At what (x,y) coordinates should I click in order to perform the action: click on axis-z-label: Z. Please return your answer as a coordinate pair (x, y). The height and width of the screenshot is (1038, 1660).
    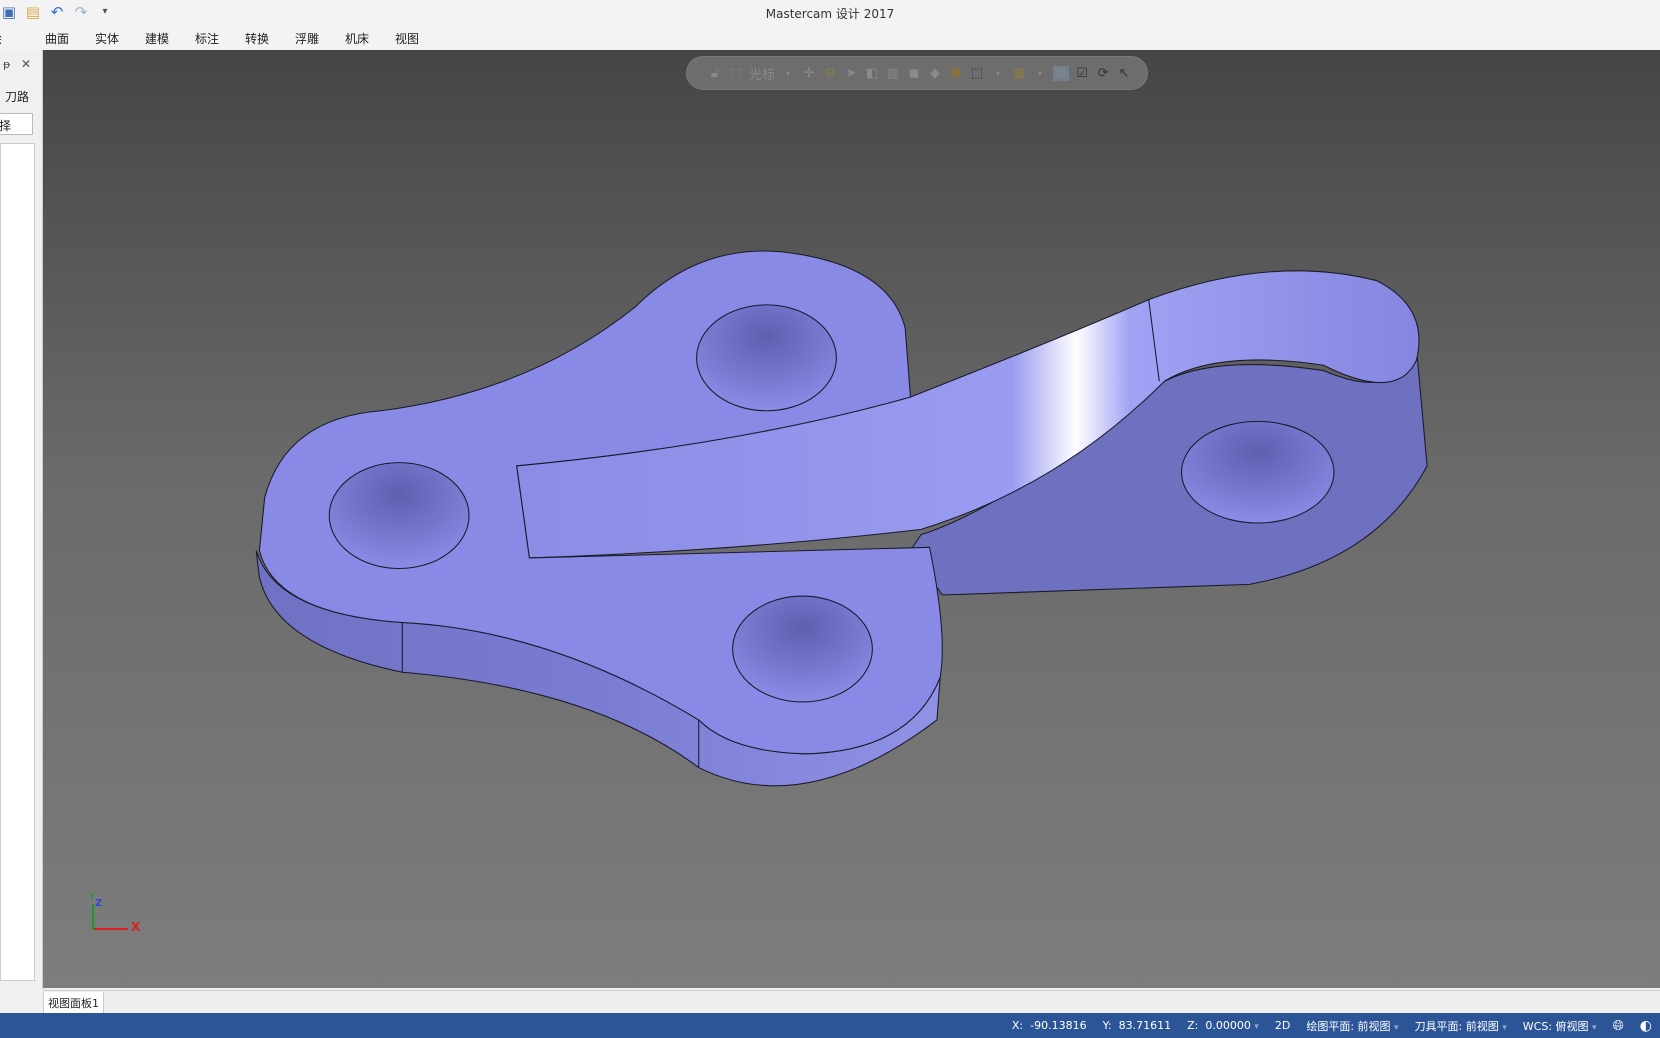
    Looking at the image, I should click on (99, 903).